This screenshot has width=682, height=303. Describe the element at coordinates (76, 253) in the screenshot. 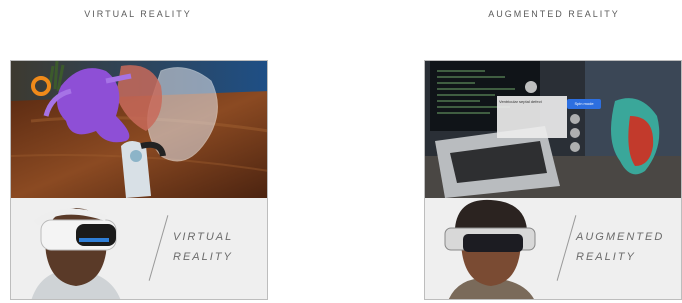

I see `vr-headset-person` at that location.